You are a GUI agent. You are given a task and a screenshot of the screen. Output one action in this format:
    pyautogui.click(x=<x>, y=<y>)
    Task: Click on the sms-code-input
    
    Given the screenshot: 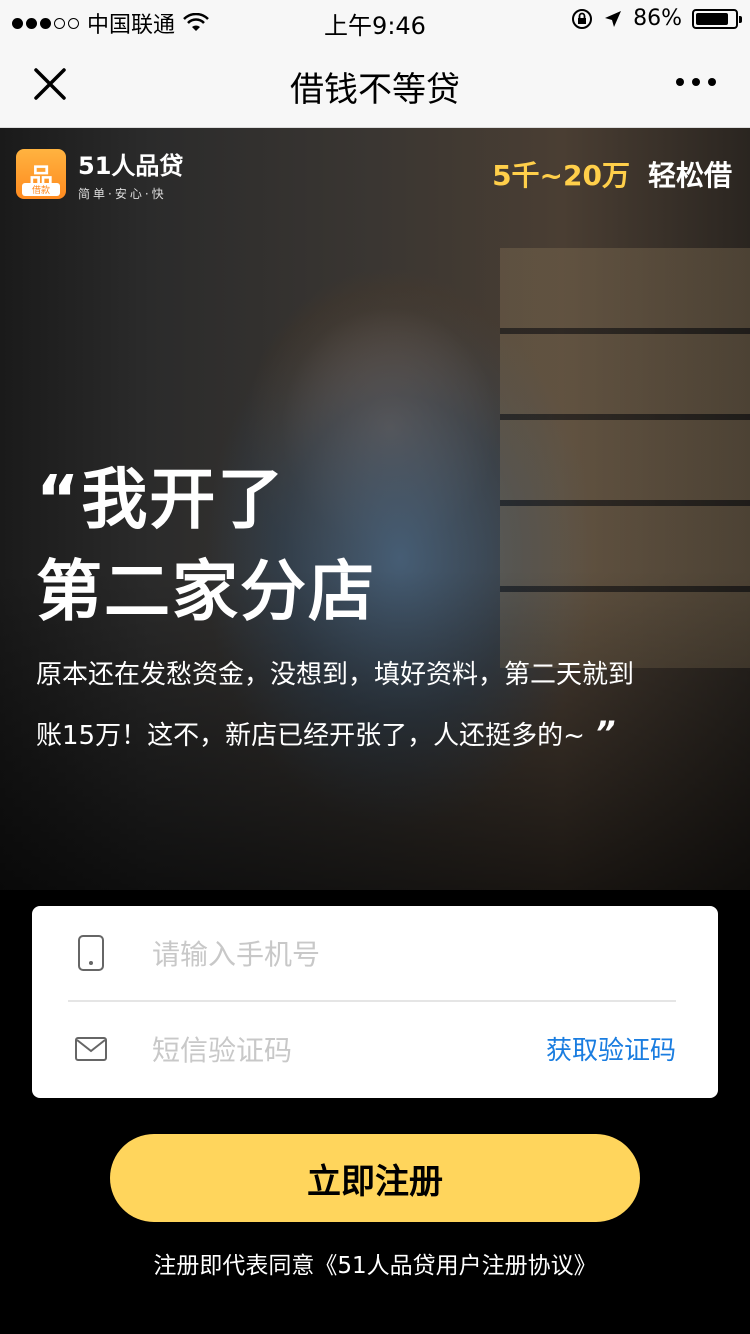 What is the action you would take?
    pyautogui.click(x=342, y=1050)
    